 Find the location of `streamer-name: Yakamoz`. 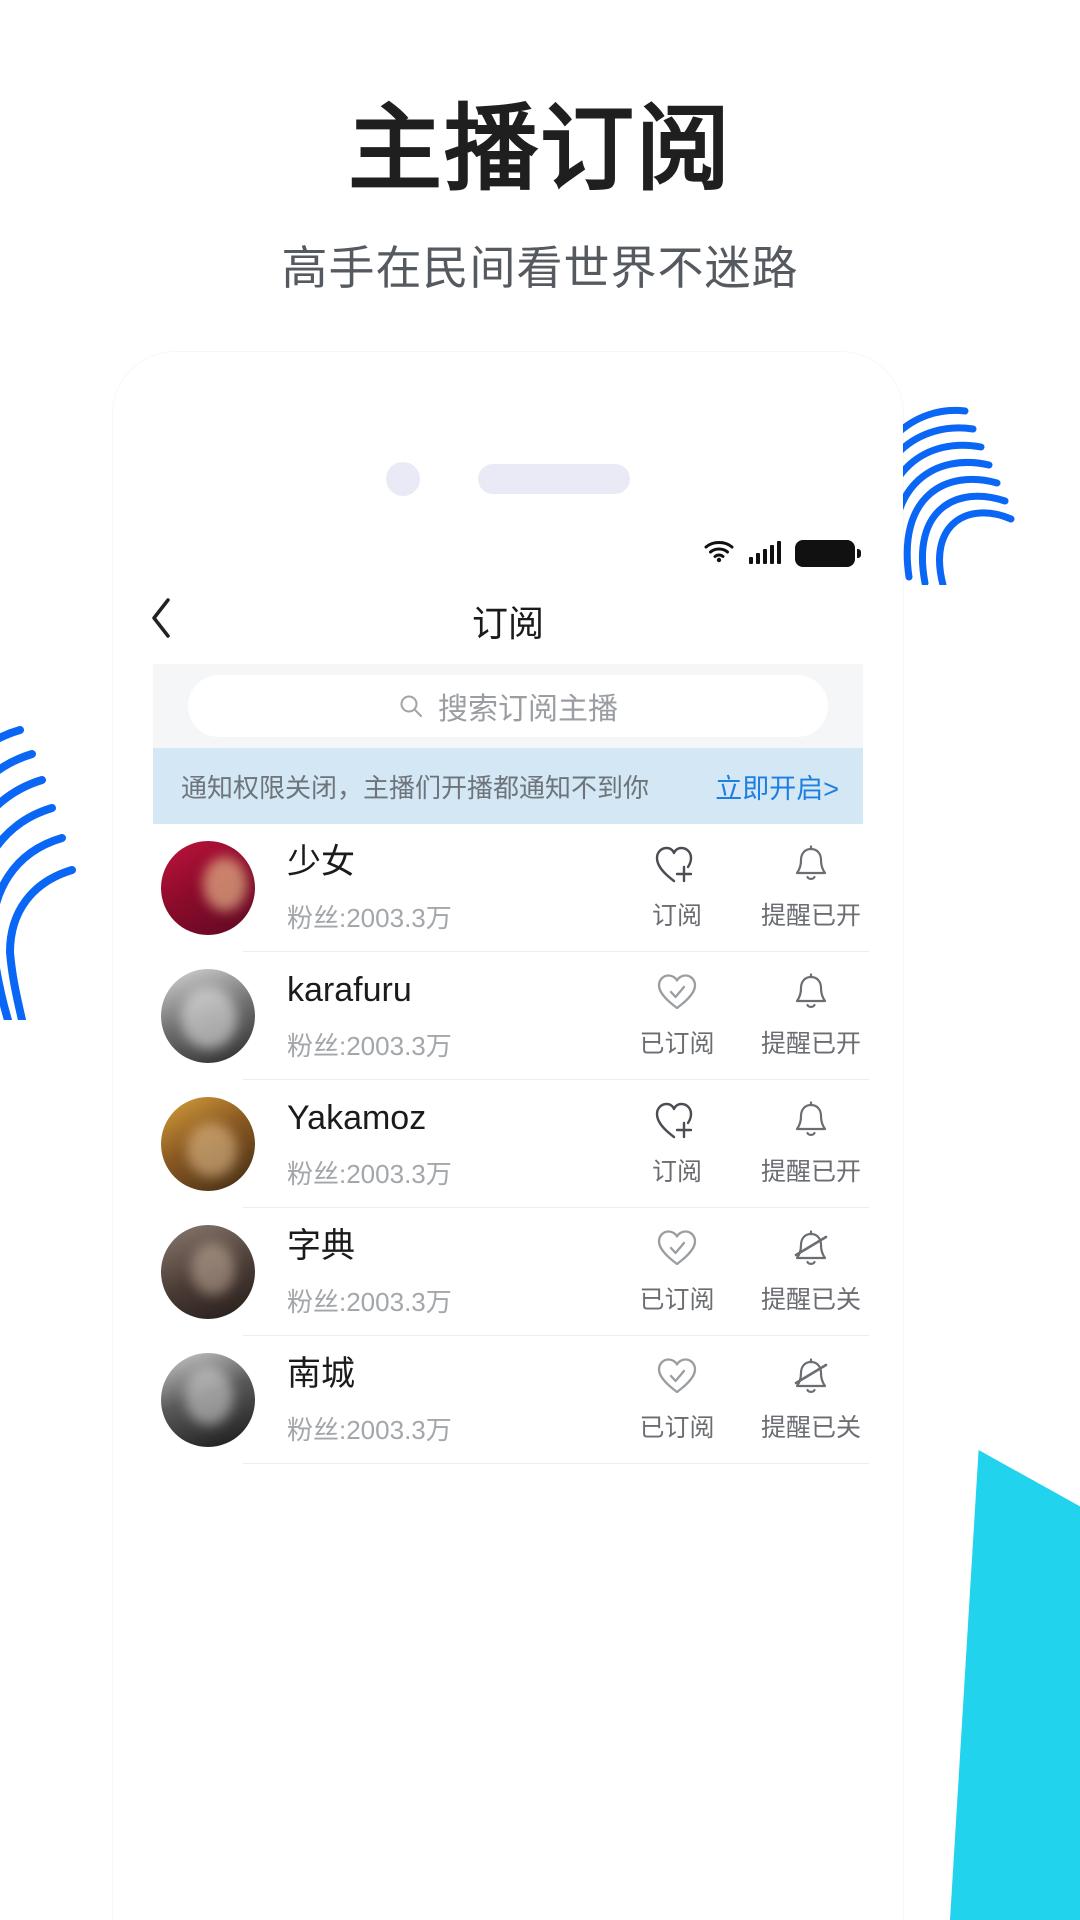

streamer-name: Yakamoz is located at coordinates (357, 1118).